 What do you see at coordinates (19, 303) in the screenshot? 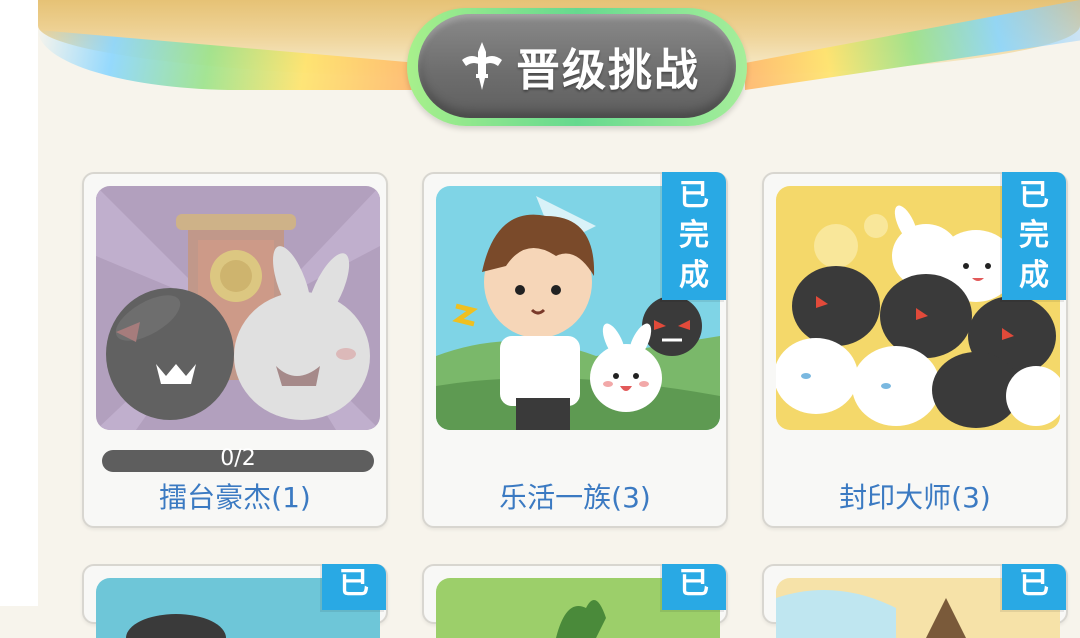
I see `left-edge` at bounding box center [19, 303].